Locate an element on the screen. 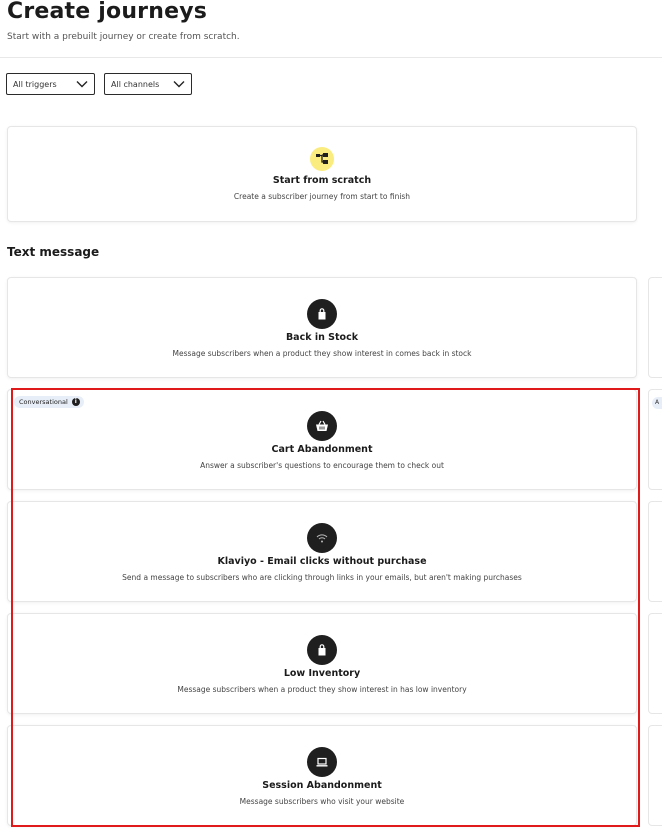 The height and width of the screenshot is (840, 662). journey-card-title: Session Abandonment is located at coordinates (322, 785).